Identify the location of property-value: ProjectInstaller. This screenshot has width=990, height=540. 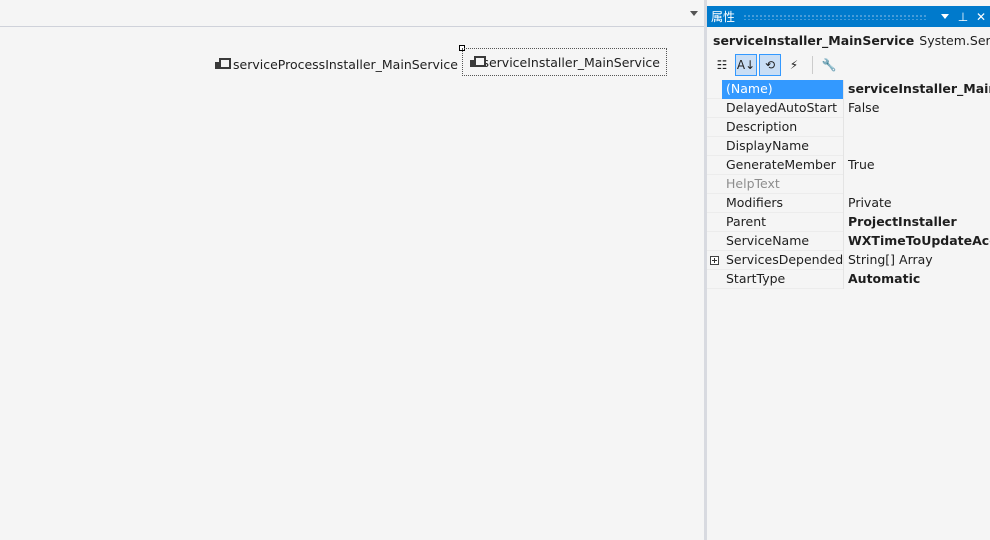
(917, 222).